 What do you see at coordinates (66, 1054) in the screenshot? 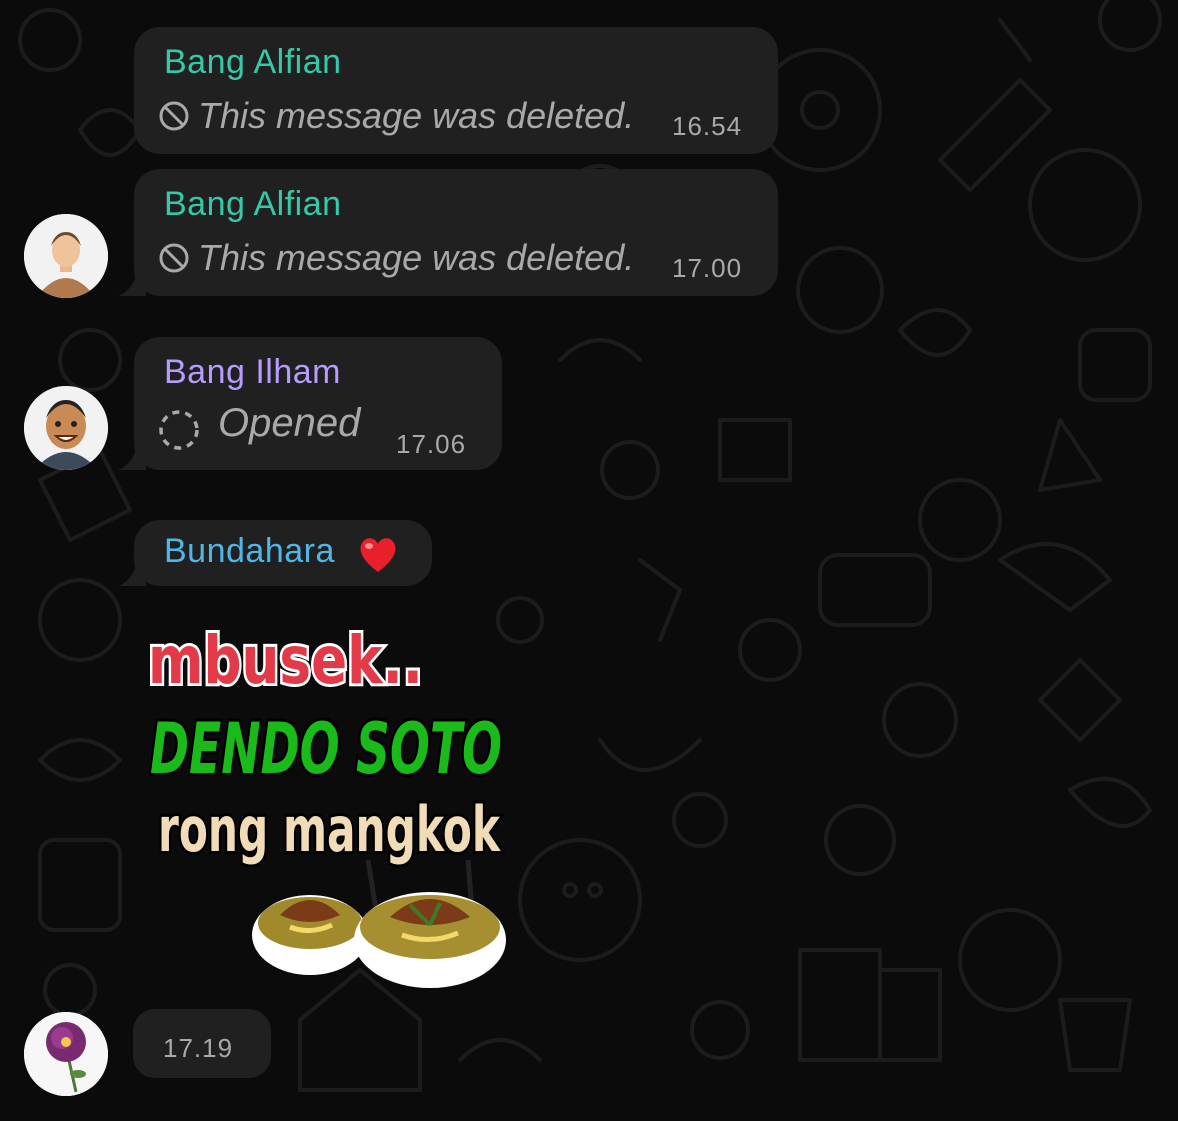
I see `avatar-bundahara` at bounding box center [66, 1054].